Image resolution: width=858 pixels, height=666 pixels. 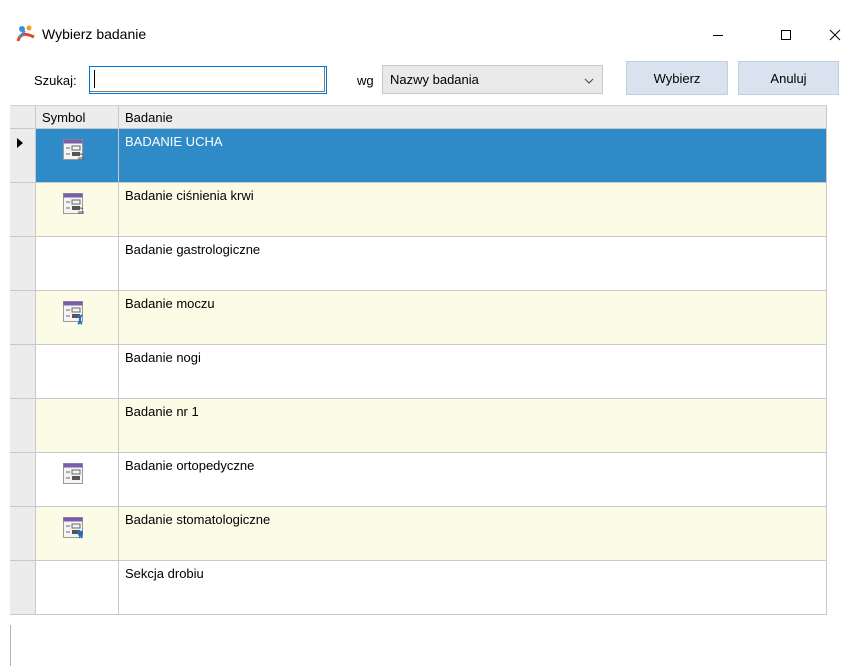 I want to click on table-row: Badanie gastrologiczne, so click(x=418, y=264).